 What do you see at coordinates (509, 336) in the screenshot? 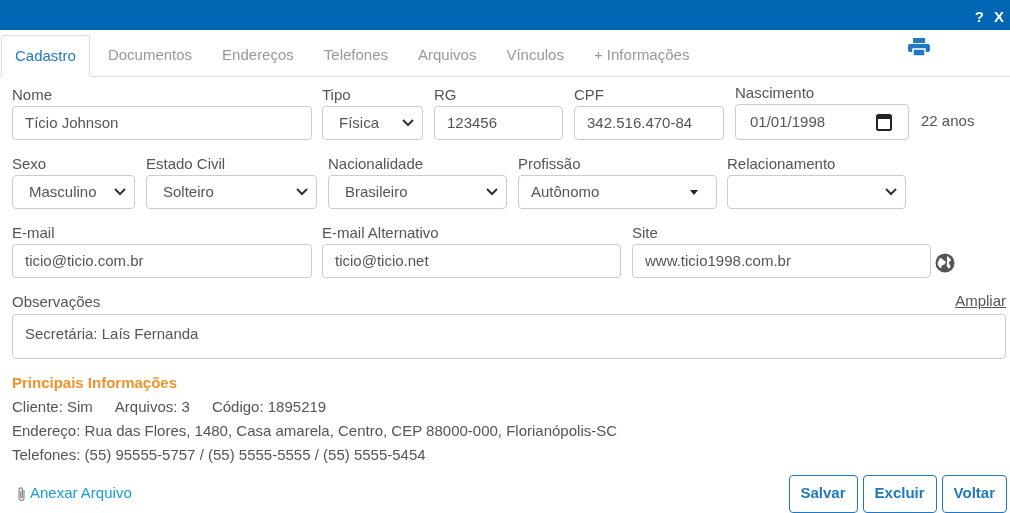
I see `notes-field: Secretária: Laís Fernanda` at bounding box center [509, 336].